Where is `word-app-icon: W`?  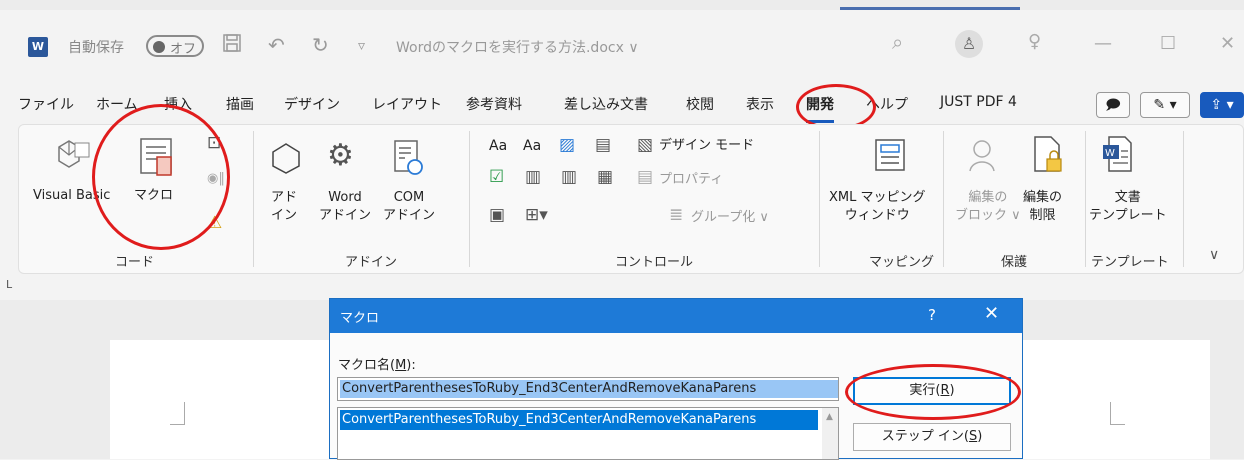
word-app-icon: W is located at coordinates (38, 47).